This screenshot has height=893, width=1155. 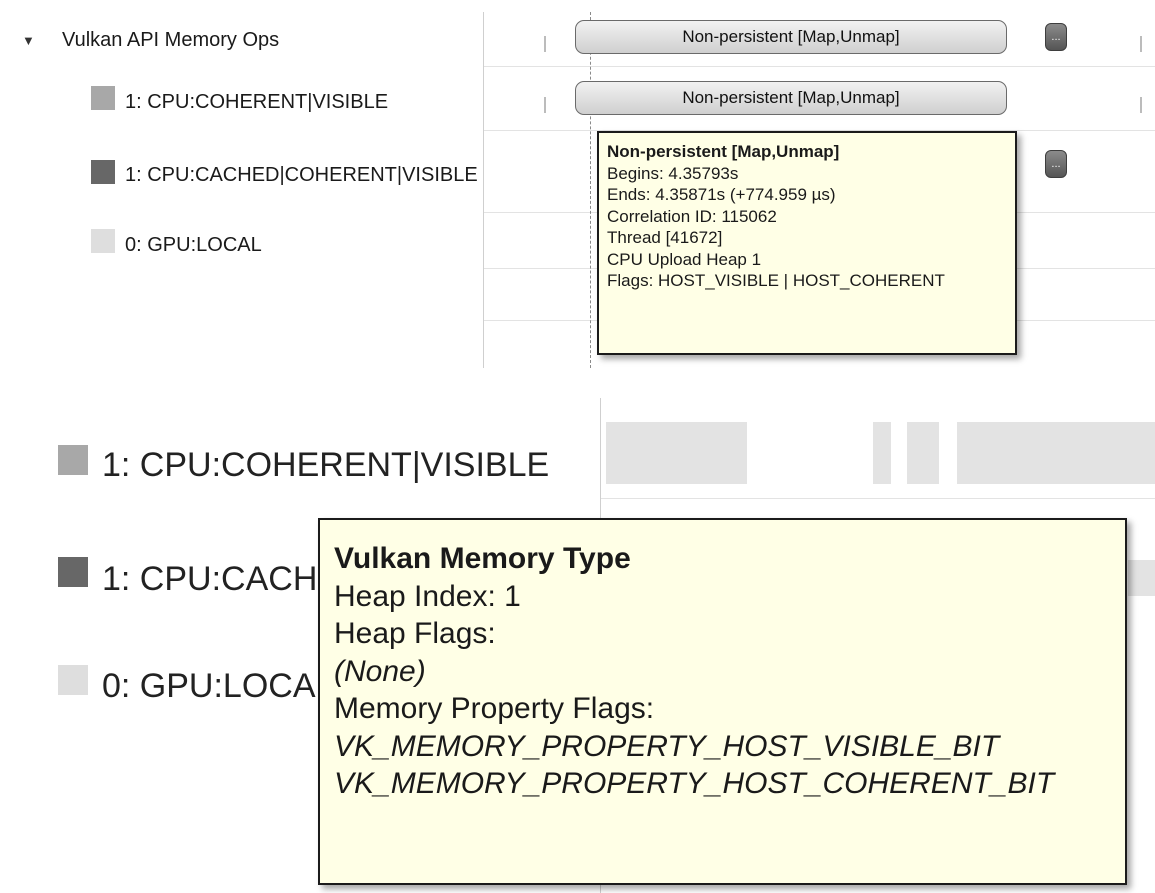 What do you see at coordinates (673, 173) in the screenshot?
I see `tooltip-begins: Begins: 4.35793s` at bounding box center [673, 173].